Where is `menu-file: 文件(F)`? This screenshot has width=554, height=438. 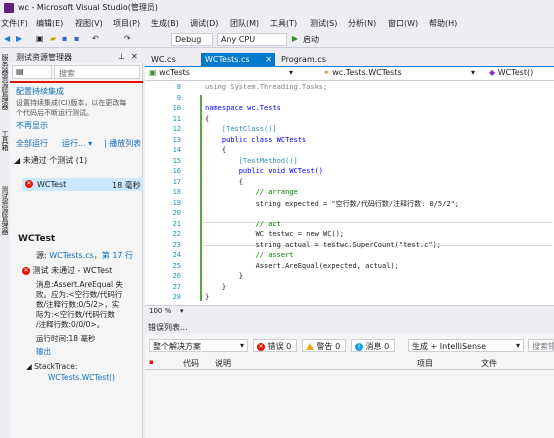 menu-file: 文件(F) is located at coordinates (14, 23).